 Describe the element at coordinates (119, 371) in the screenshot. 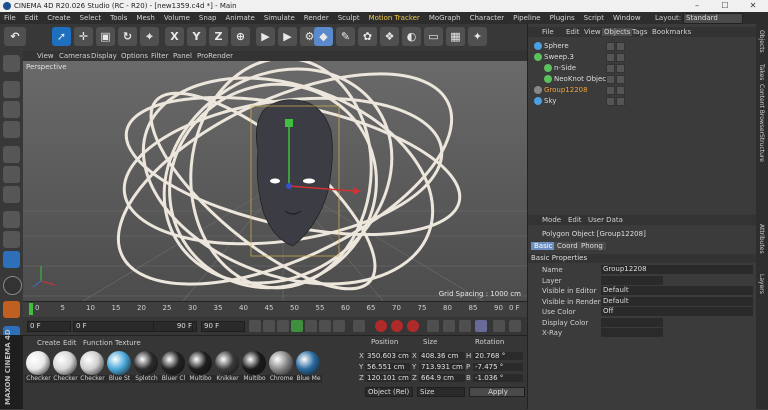

I see `material-swatch: Blue St` at that location.